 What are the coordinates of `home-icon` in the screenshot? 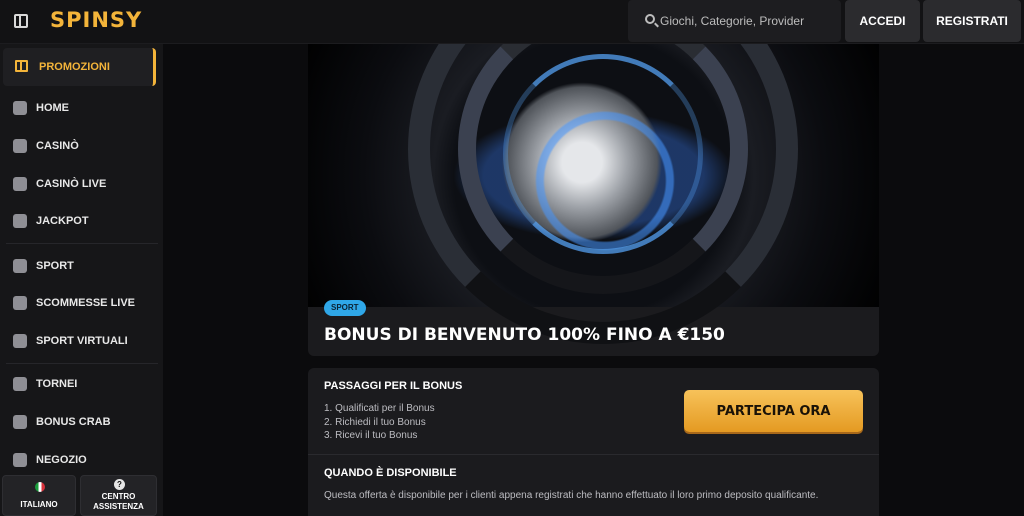 It's located at (20, 108).